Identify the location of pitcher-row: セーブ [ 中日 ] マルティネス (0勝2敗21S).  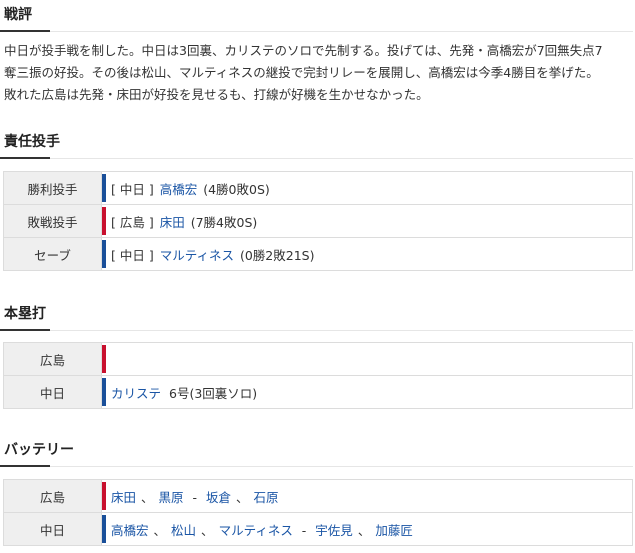
(318, 254).